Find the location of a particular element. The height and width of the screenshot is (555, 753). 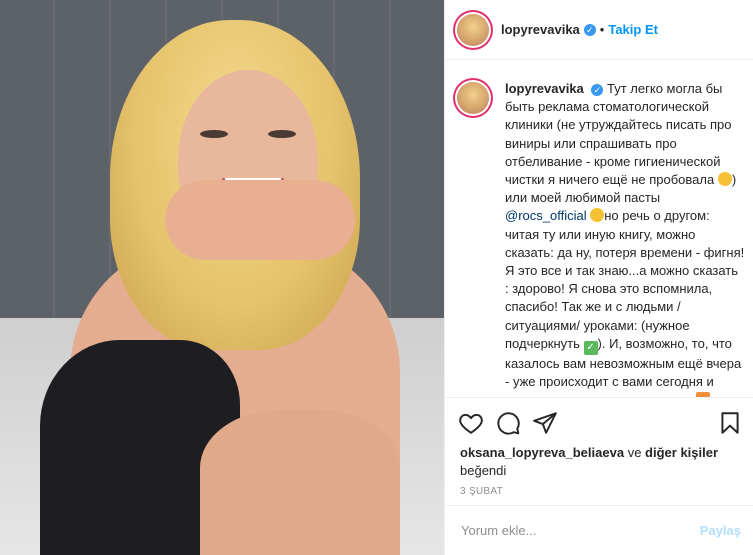

paper-plane-icon is located at coordinates (545, 423).